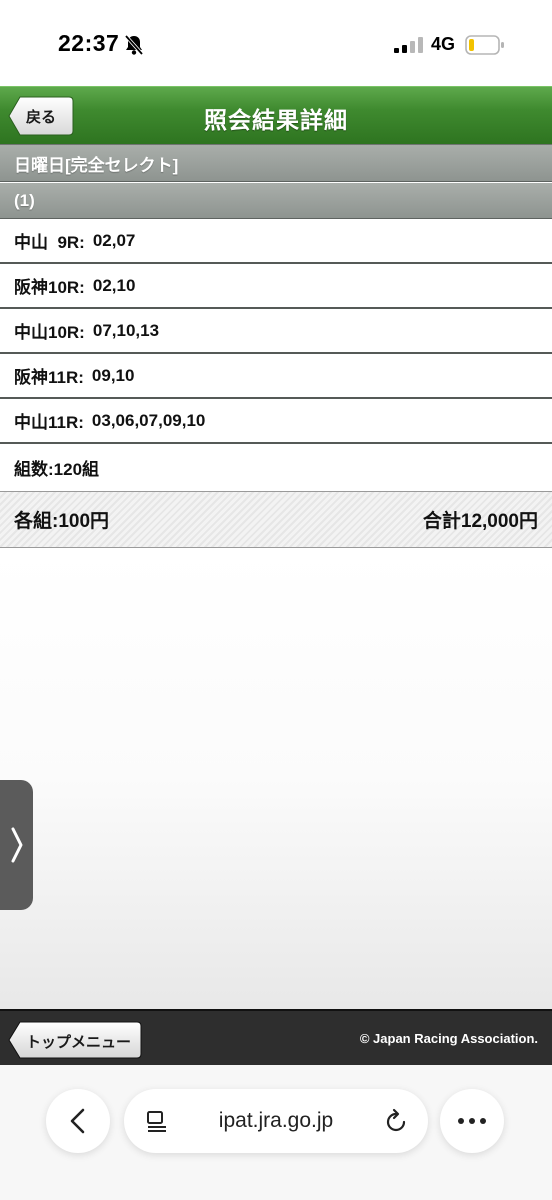 The image size is (552, 1200). What do you see at coordinates (57, 469) in the screenshot?
I see `combination-count: 組数:120組` at bounding box center [57, 469].